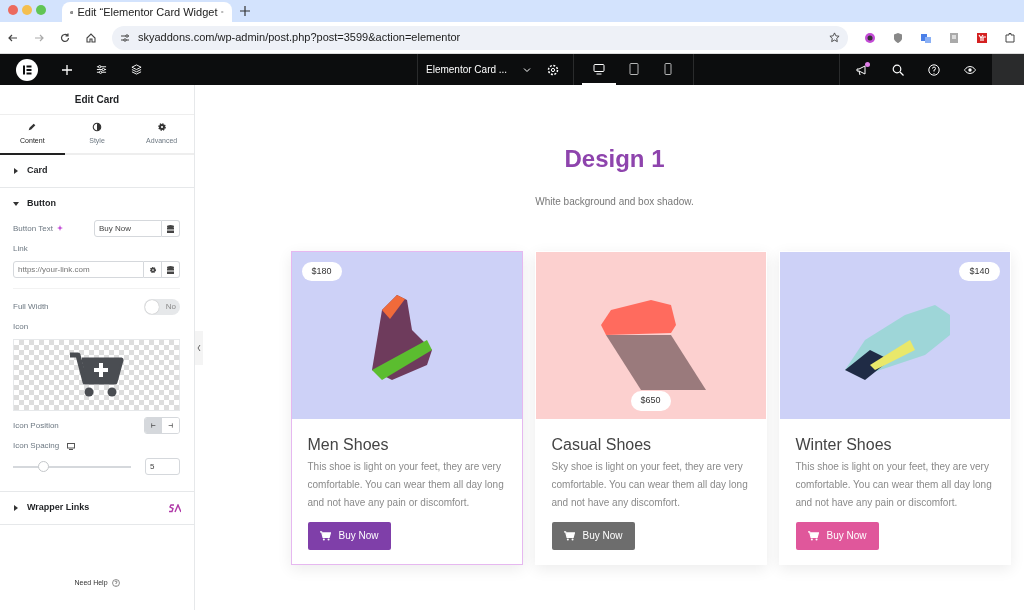  Describe the element at coordinates (36, 446) in the screenshot. I see `field-label: Icon Spacing` at that location.